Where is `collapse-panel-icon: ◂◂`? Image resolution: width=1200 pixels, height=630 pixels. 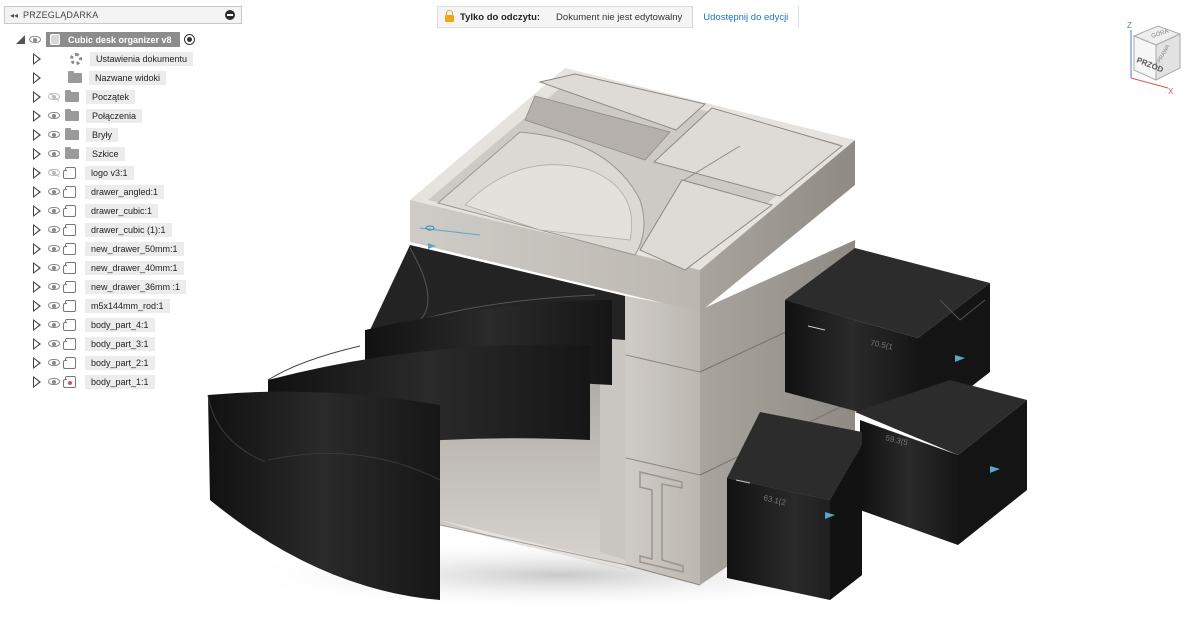
collapse-panel-icon: ◂◂ is located at coordinates (14, 15).